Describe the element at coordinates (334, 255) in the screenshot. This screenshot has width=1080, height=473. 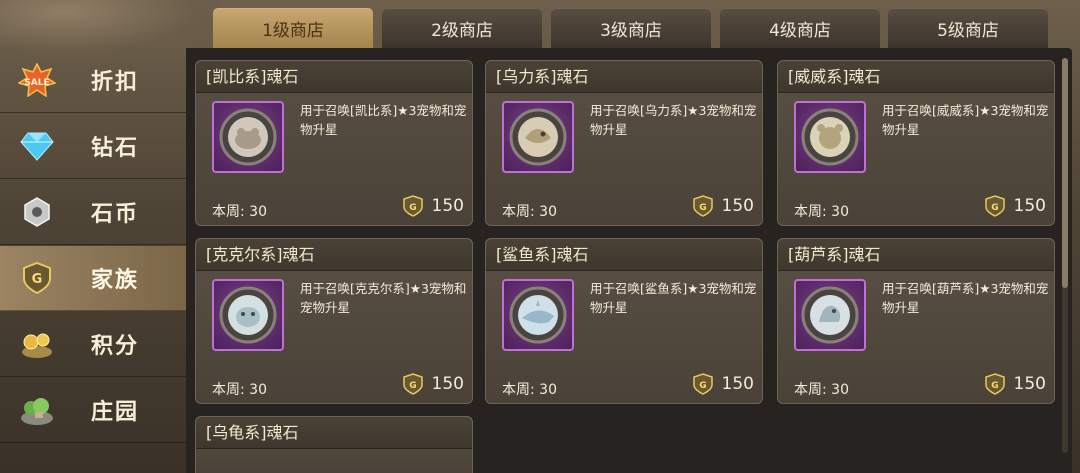
I see `item-title: [克克尔系]魂石` at that location.